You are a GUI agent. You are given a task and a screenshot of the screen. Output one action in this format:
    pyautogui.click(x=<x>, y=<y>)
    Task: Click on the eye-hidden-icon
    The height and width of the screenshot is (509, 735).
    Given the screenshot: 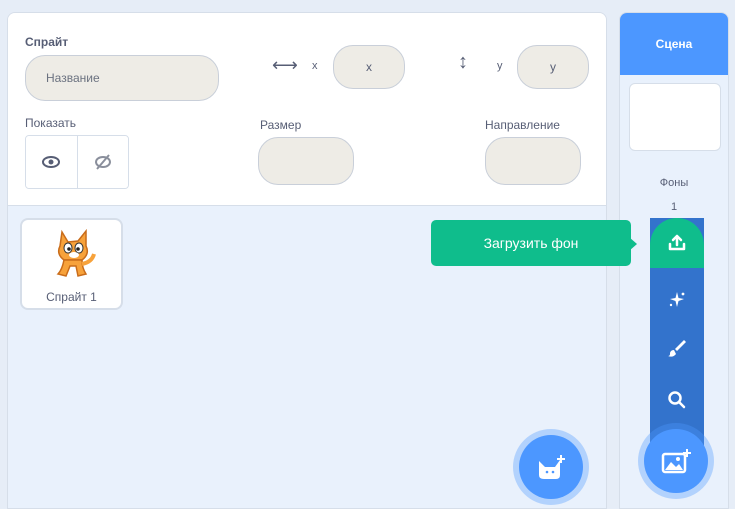 What is the action you would take?
    pyautogui.click(x=102, y=162)
    